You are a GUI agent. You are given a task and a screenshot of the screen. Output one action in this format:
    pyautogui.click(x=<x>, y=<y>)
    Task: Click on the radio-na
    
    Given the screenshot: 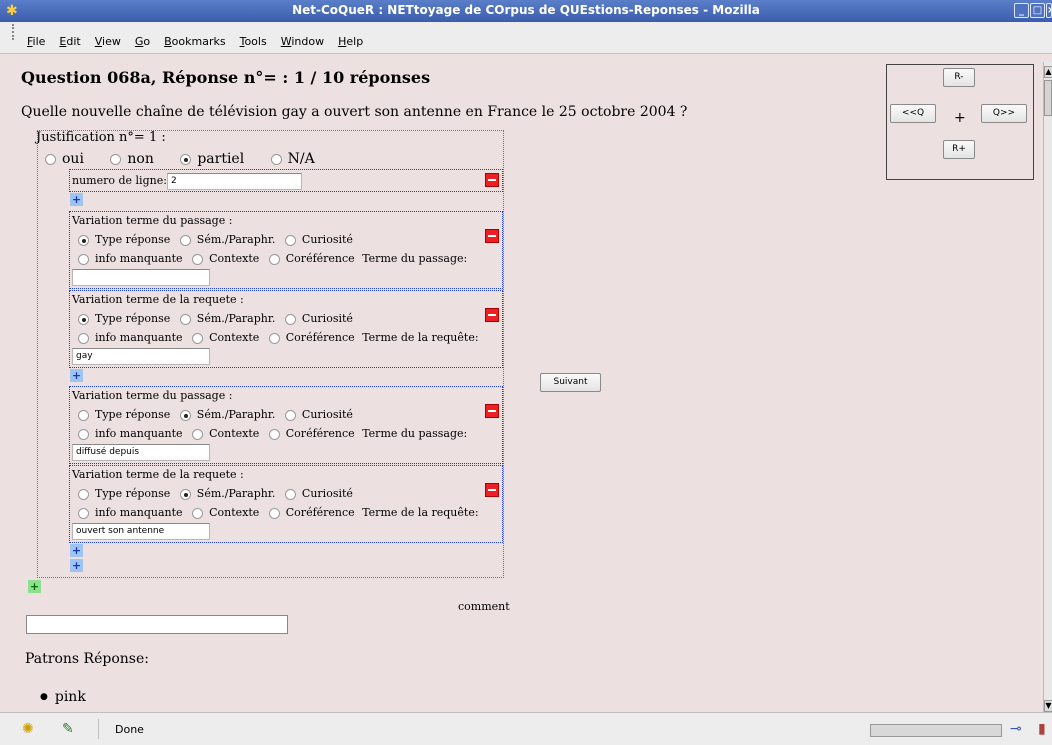 What is the action you would take?
    pyautogui.click(x=276, y=159)
    